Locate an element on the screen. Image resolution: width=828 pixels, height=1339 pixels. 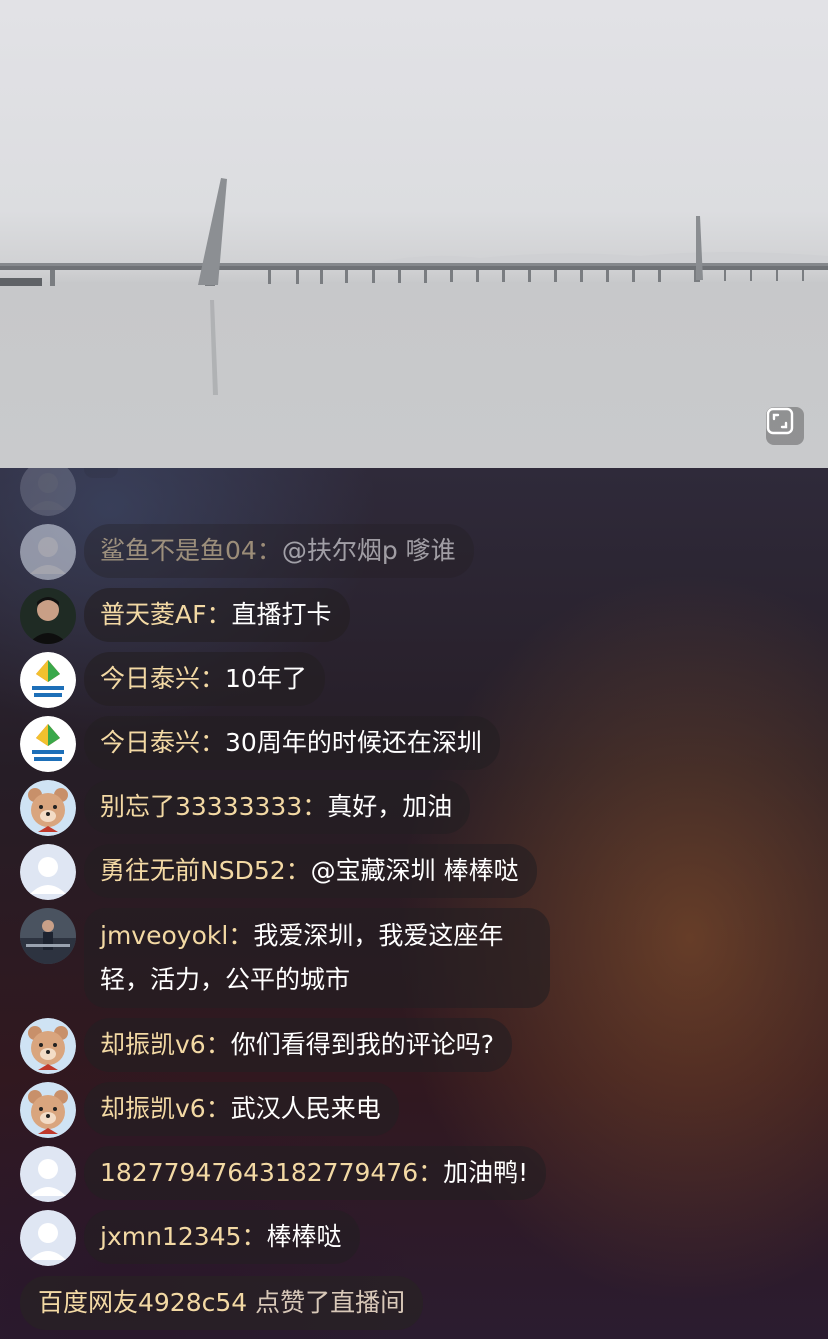
chat-bubble: 今日泰兴：30周年的时候还在深圳 is located at coordinates (292, 743).